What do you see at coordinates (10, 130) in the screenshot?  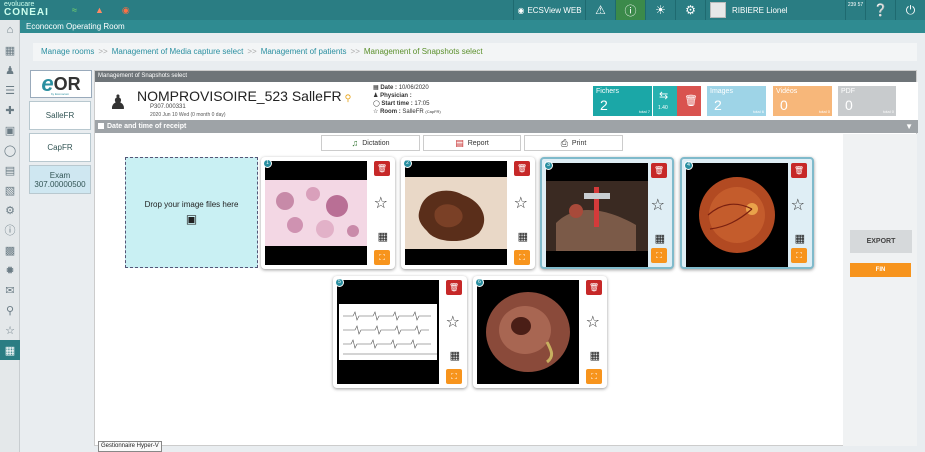 I see `id-card-icon: ▣` at bounding box center [10, 130].